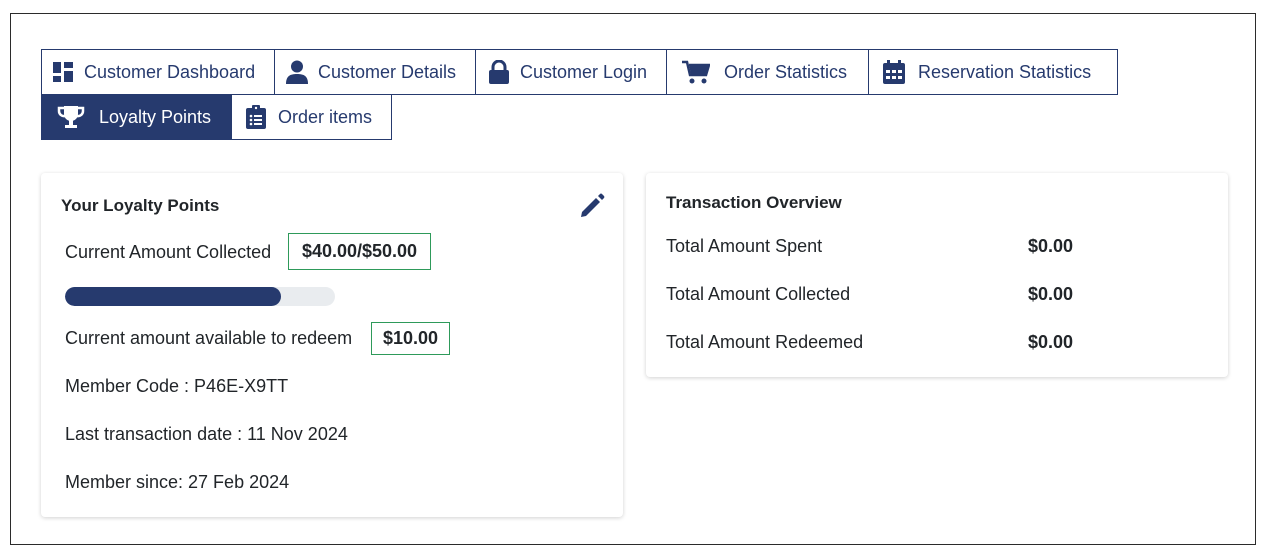 The image size is (1267, 555). Describe the element at coordinates (63, 72) in the screenshot. I see `dashboard-icon` at that location.